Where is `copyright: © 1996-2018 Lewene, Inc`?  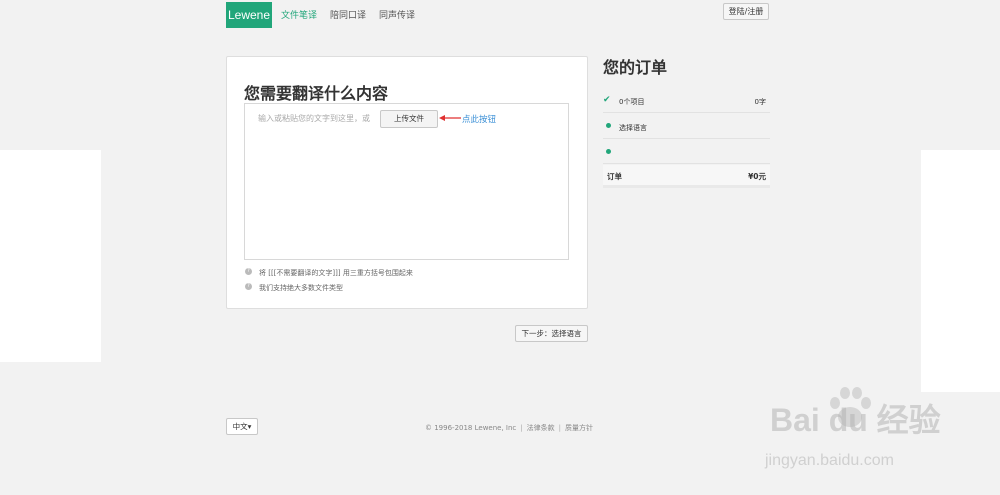
copyright: © 1996-2018 Lewene, Inc is located at coordinates (471, 428).